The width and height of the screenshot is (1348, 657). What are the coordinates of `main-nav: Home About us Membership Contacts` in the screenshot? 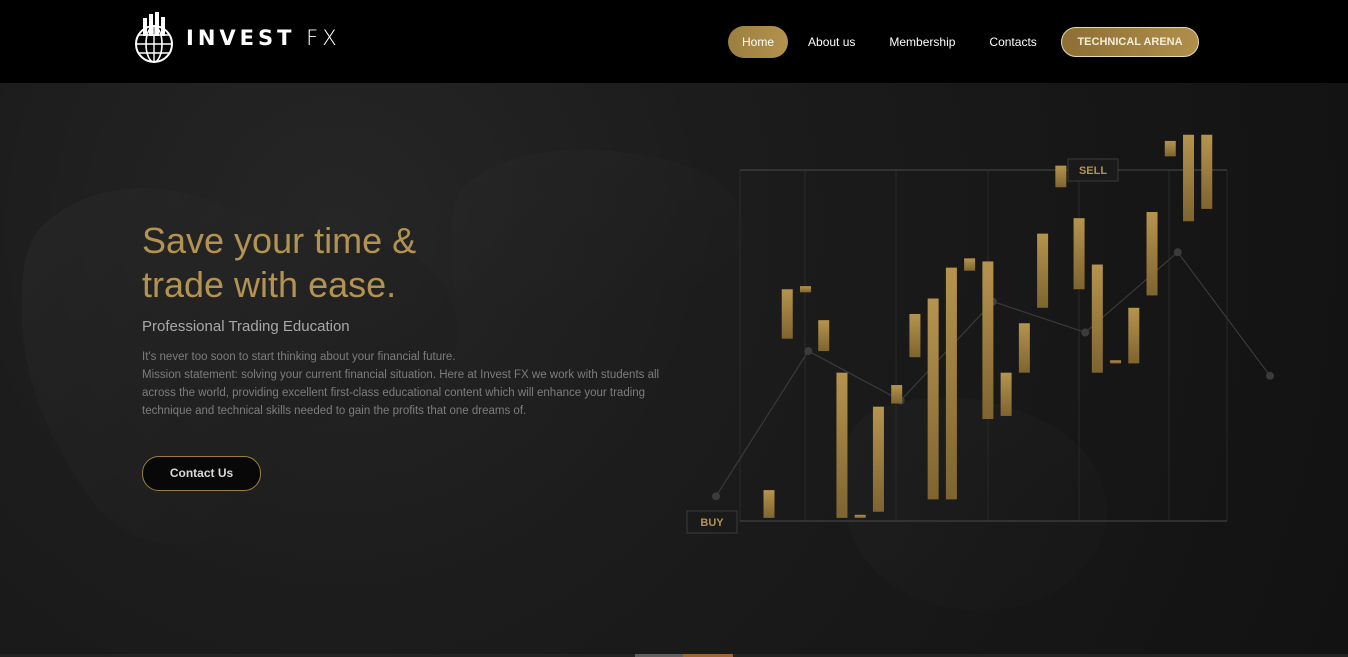 It's located at (892, 42).